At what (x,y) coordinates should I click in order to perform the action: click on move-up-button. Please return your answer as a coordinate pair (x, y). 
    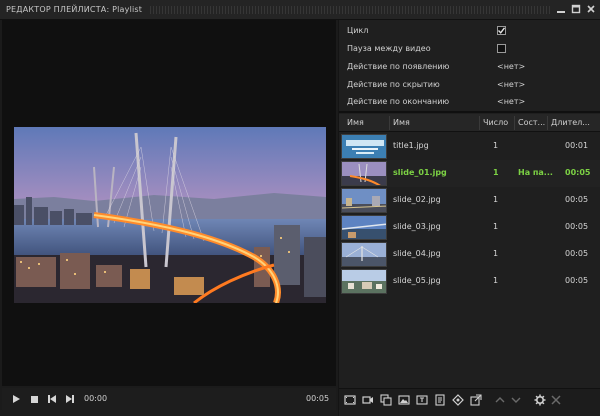
    Looking at the image, I should click on (500, 400).